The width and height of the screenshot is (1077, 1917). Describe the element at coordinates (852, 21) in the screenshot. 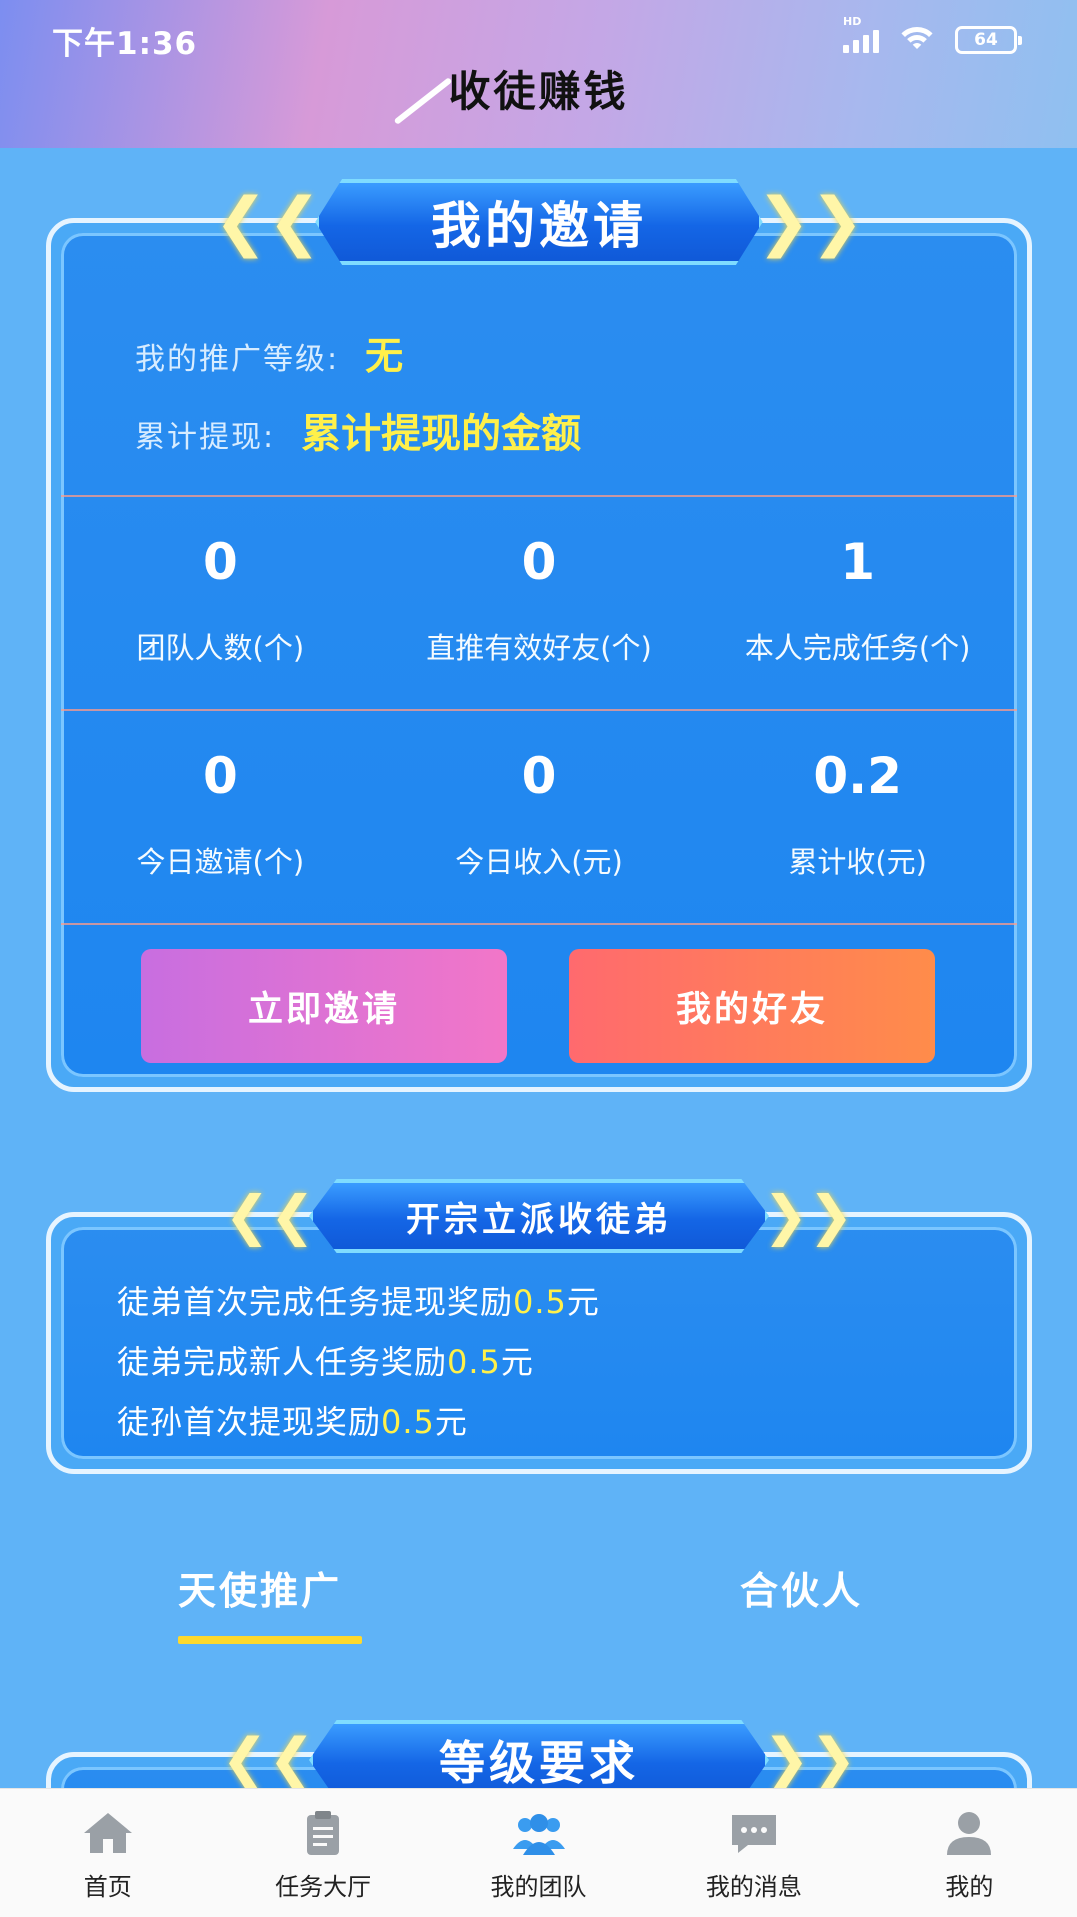

I see `hd-label: HD` at that location.